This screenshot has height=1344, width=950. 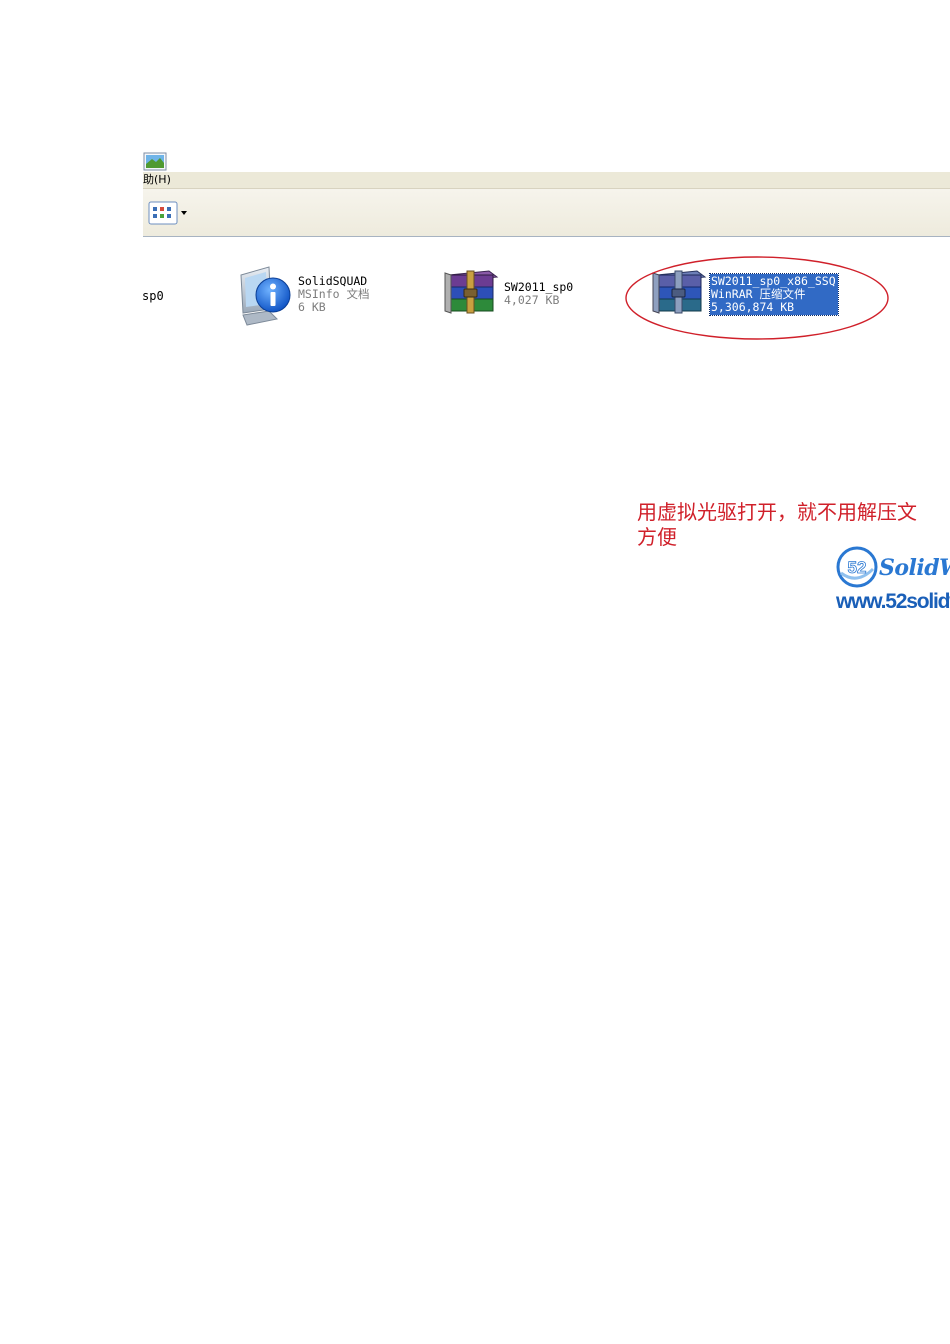 I want to click on folder-label: sp0, so click(x=153, y=296).